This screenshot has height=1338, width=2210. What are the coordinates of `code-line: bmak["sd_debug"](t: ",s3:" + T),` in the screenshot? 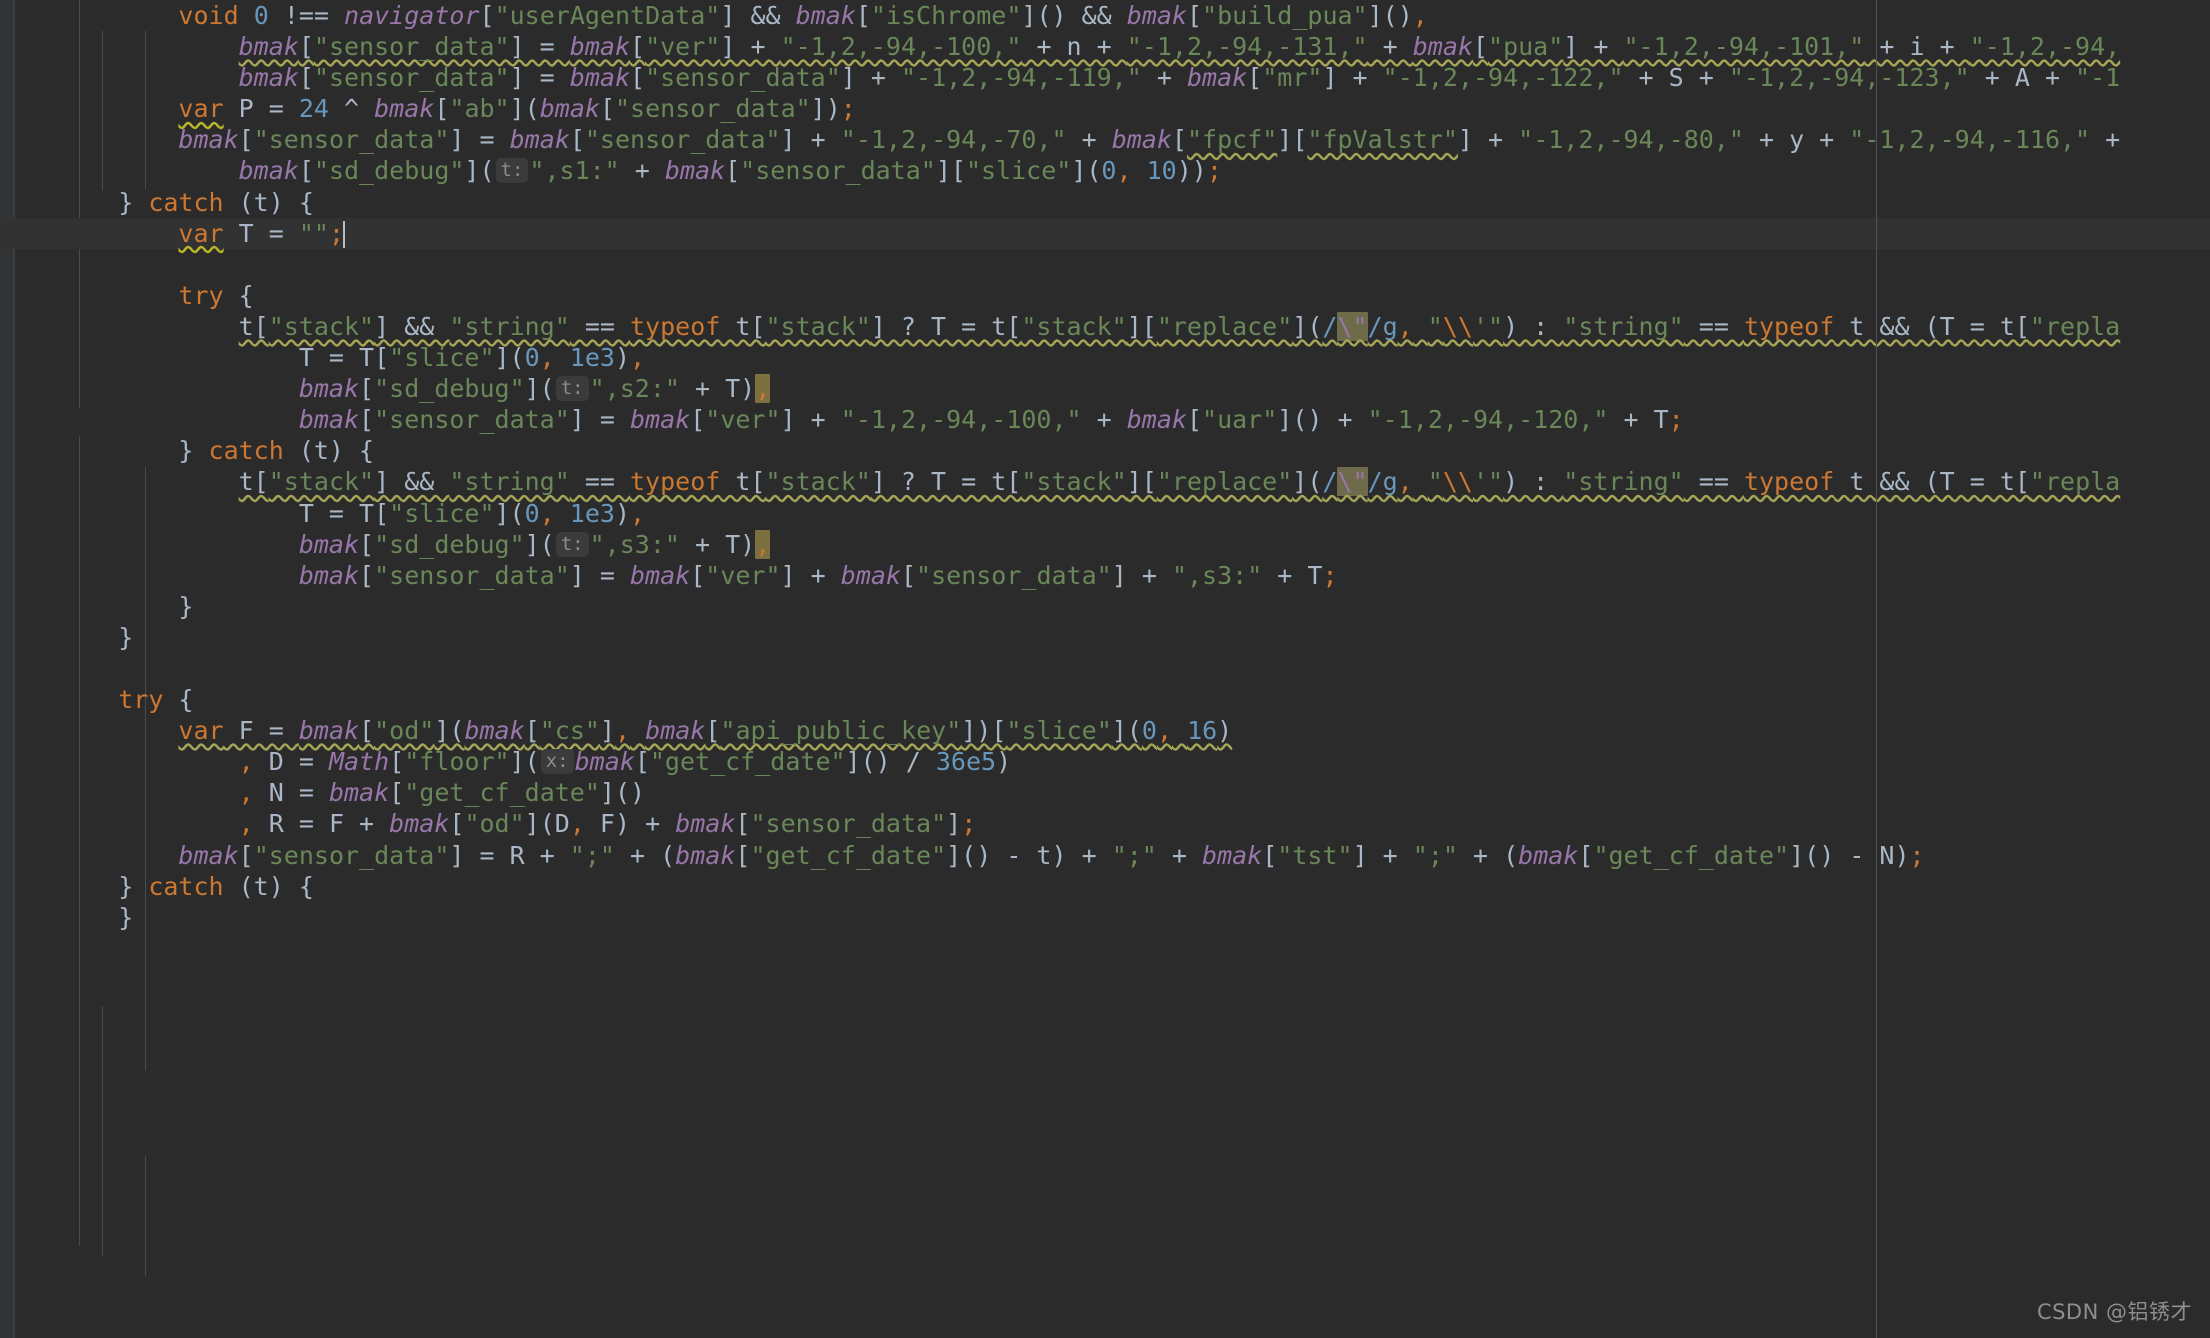 It's located at (1105, 544).